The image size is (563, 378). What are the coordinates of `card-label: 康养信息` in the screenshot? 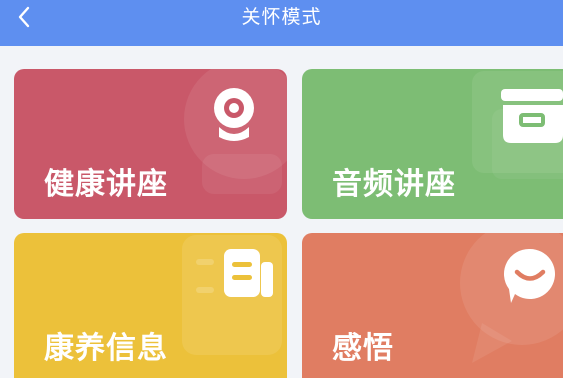 It's located at (106, 348).